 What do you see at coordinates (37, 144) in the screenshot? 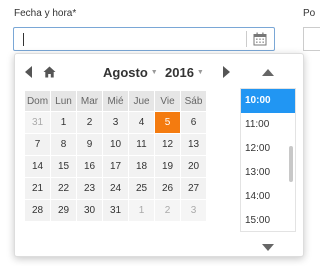
I see `calendar-day: 7` at bounding box center [37, 144].